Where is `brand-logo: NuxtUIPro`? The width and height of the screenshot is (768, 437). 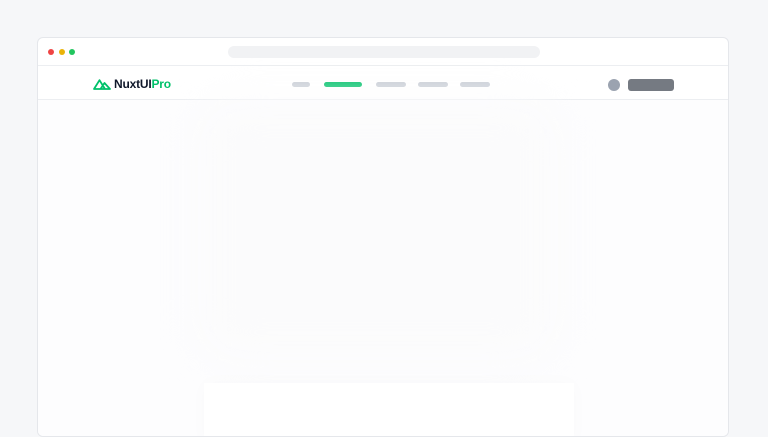 brand-logo: NuxtUIPro is located at coordinates (132, 84).